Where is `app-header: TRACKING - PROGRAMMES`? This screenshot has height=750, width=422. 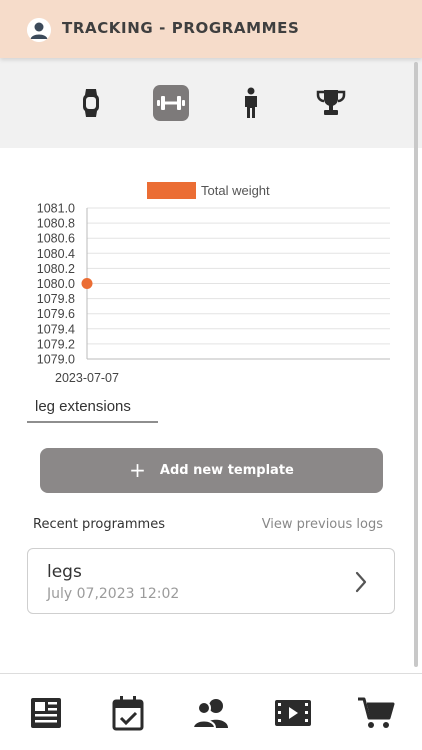 app-header: TRACKING - PROGRAMMES is located at coordinates (211, 29).